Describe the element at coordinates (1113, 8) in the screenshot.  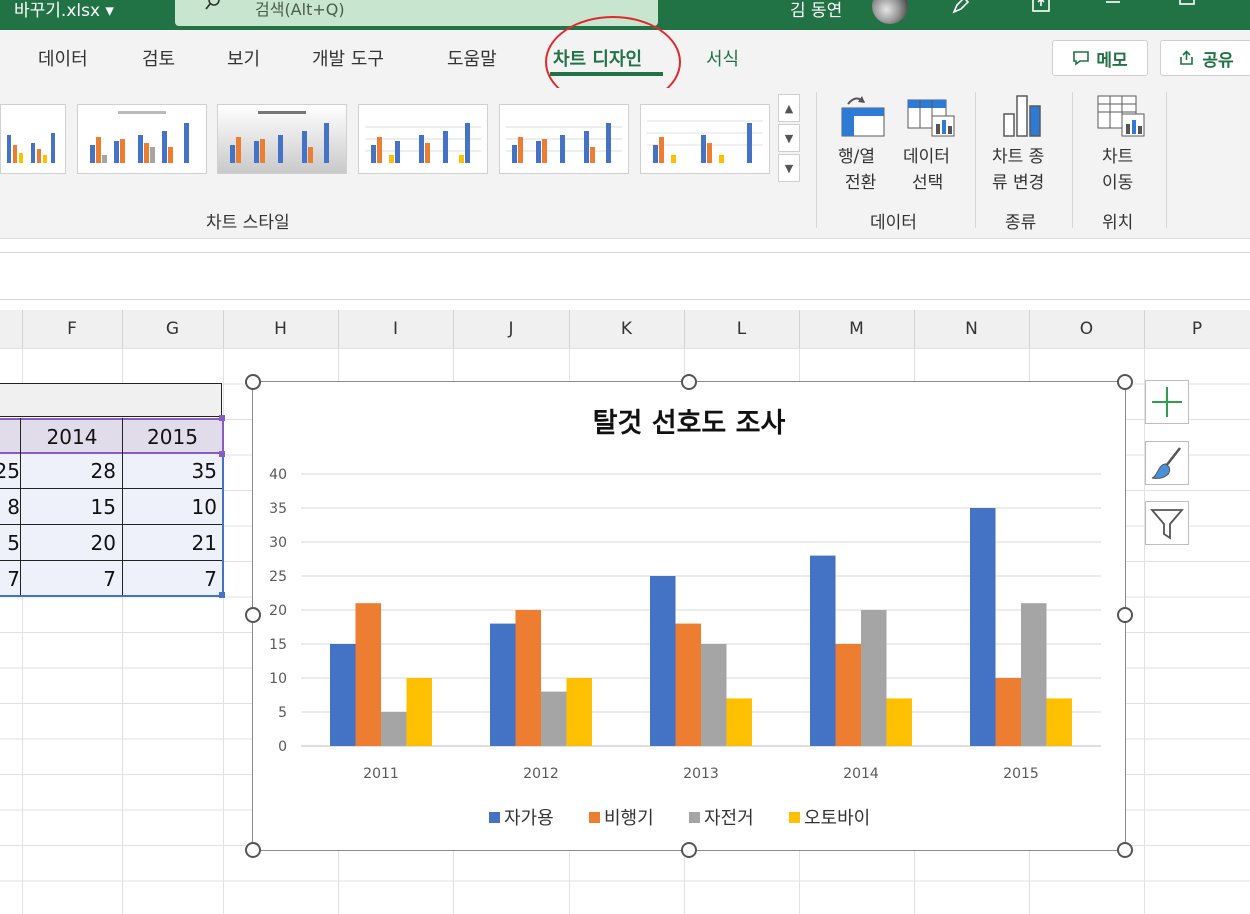
I see `minimize-icon` at that location.